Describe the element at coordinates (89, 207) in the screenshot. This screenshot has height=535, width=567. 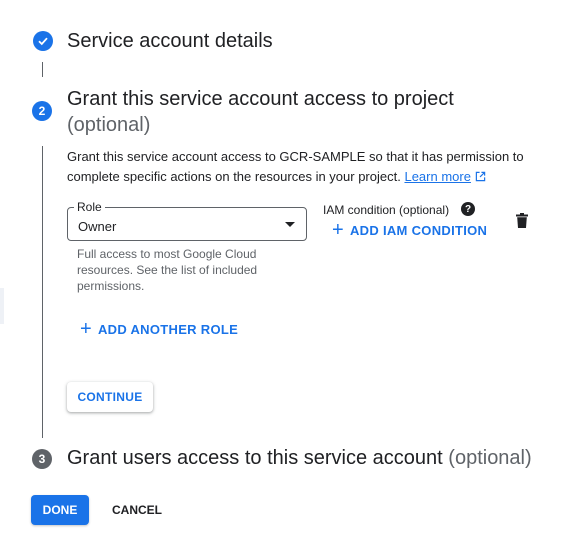
I see `role-label: Role` at that location.